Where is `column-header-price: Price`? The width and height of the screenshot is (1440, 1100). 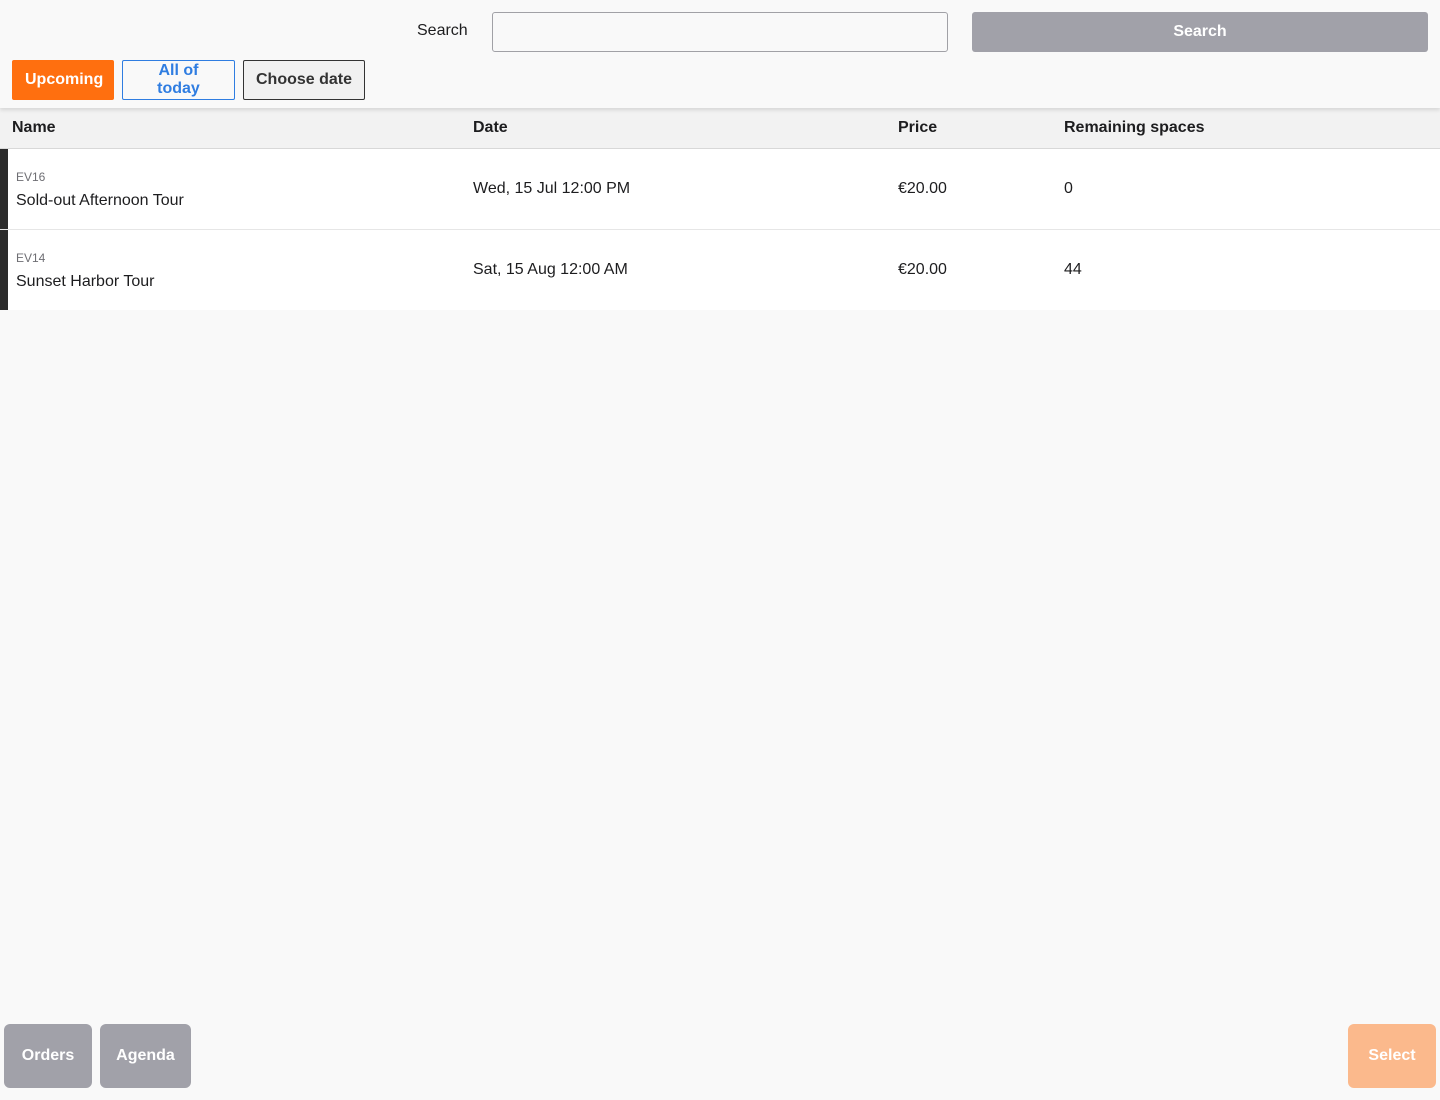
column-header-price: Price is located at coordinates (918, 127).